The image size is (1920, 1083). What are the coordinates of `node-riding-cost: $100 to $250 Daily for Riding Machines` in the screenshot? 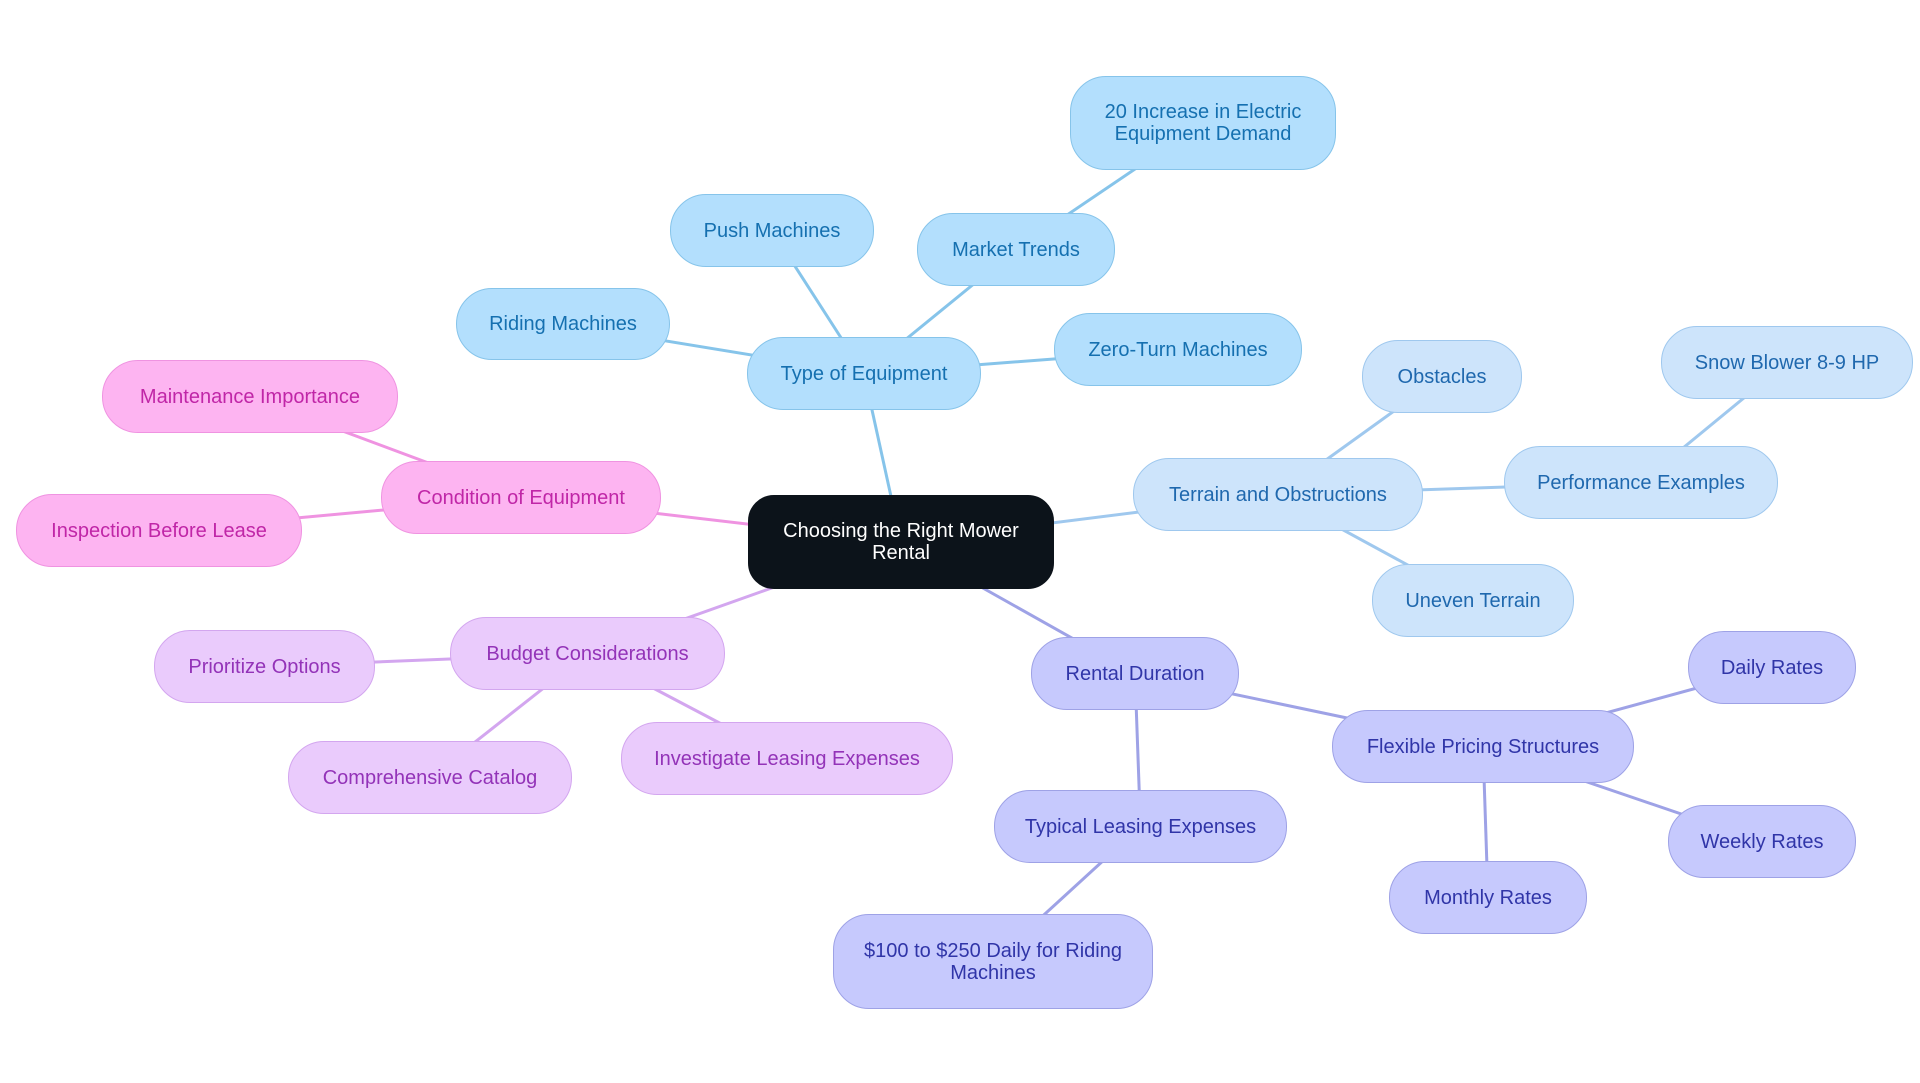 It's located at (993, 961).